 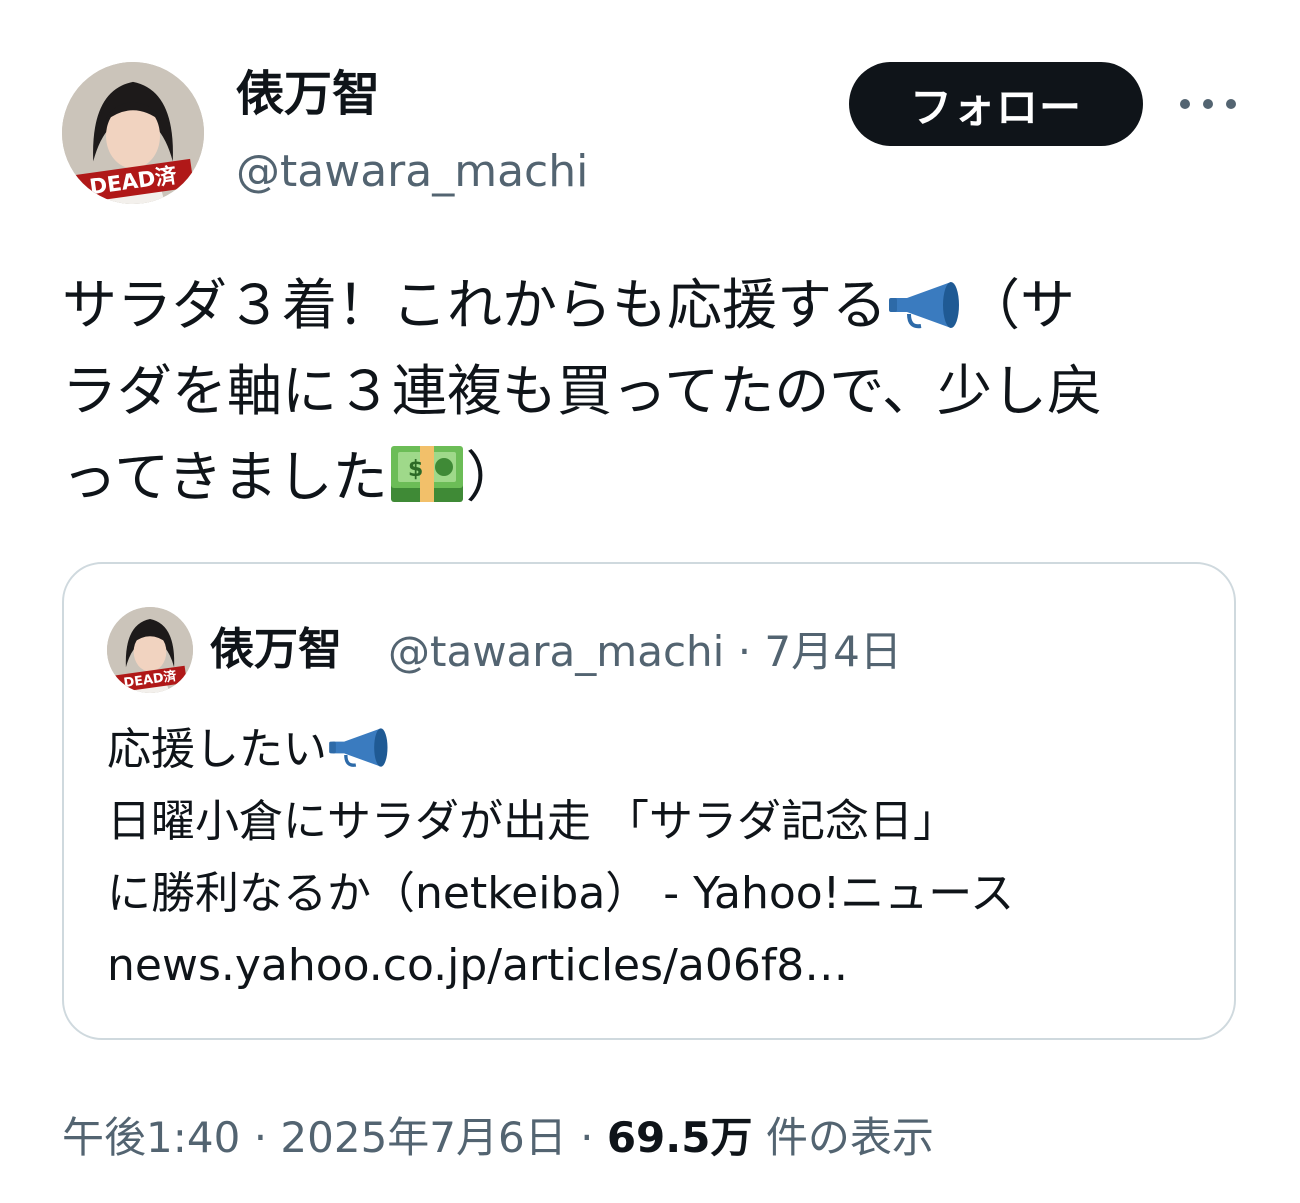 I want to click on quoted-handle: @tawara_machi, so click(x=556, y=651).